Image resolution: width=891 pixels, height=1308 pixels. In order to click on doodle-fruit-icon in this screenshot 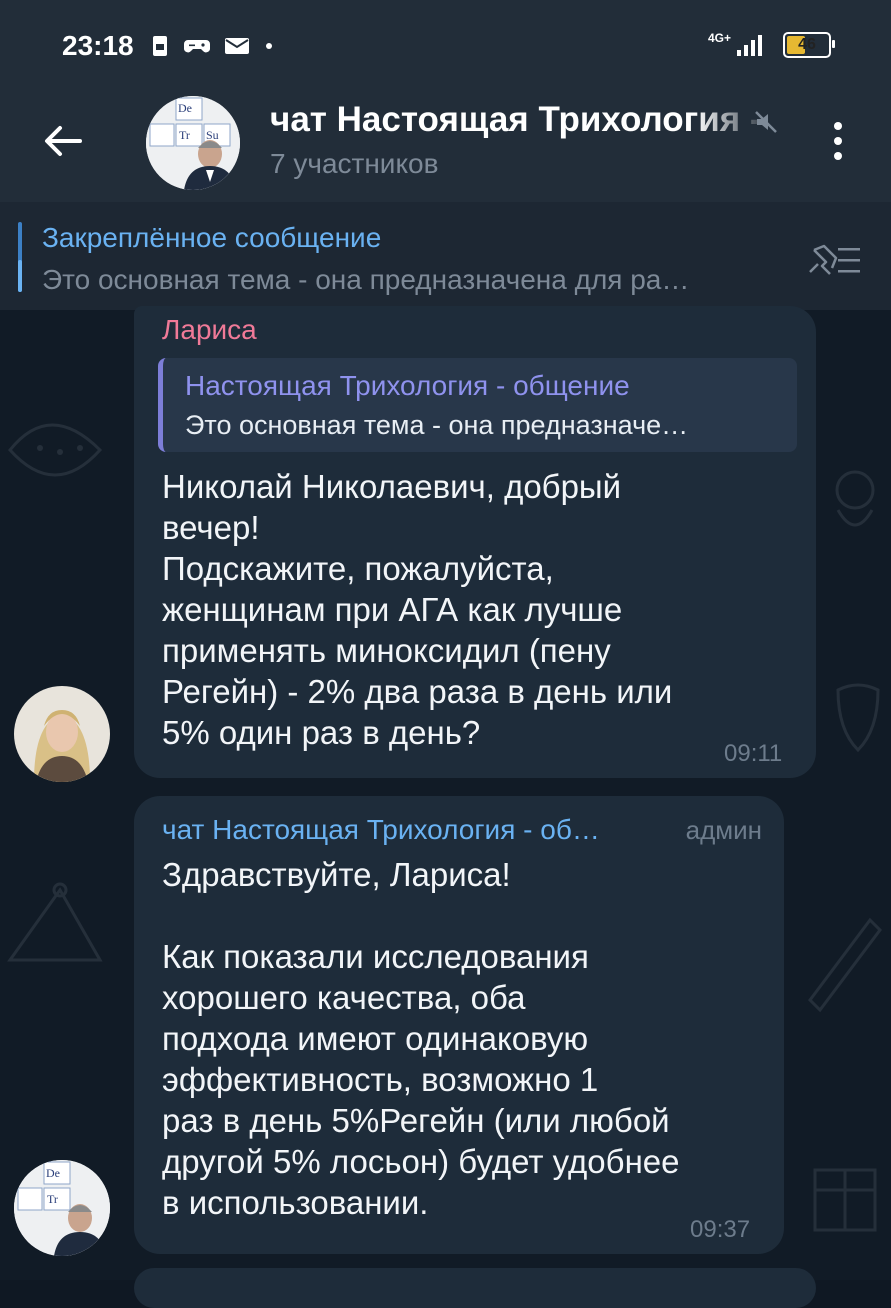, I will do `click(55, 450)`.